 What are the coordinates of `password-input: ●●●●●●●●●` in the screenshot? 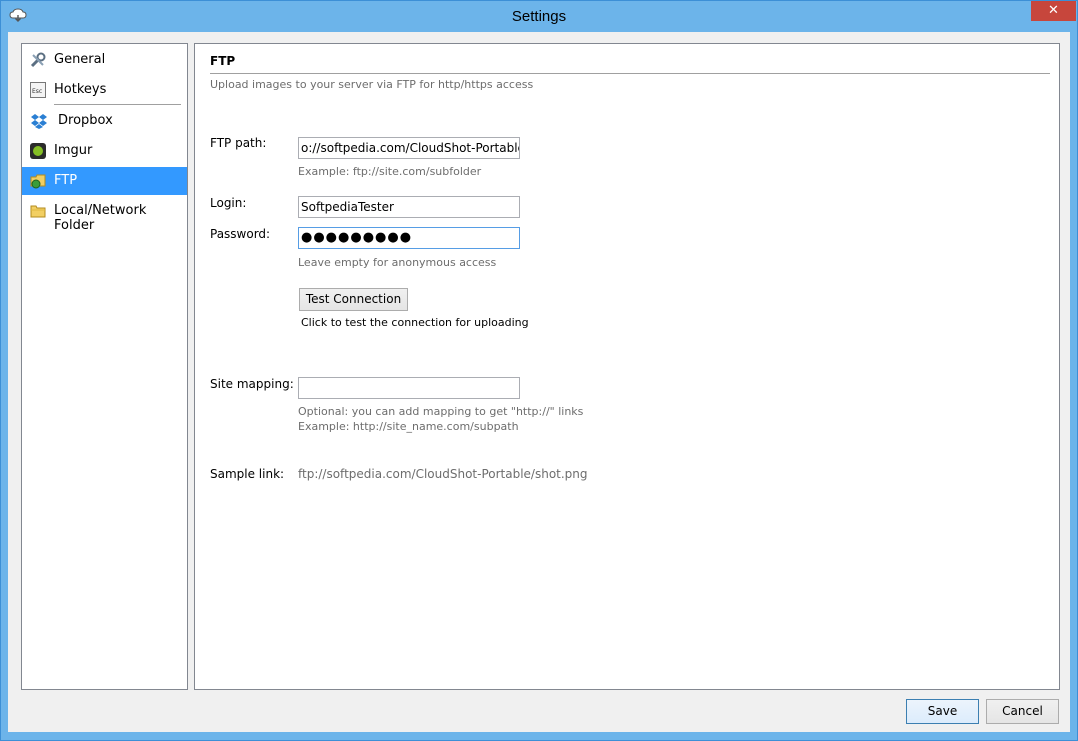 It's located at (409, 238).